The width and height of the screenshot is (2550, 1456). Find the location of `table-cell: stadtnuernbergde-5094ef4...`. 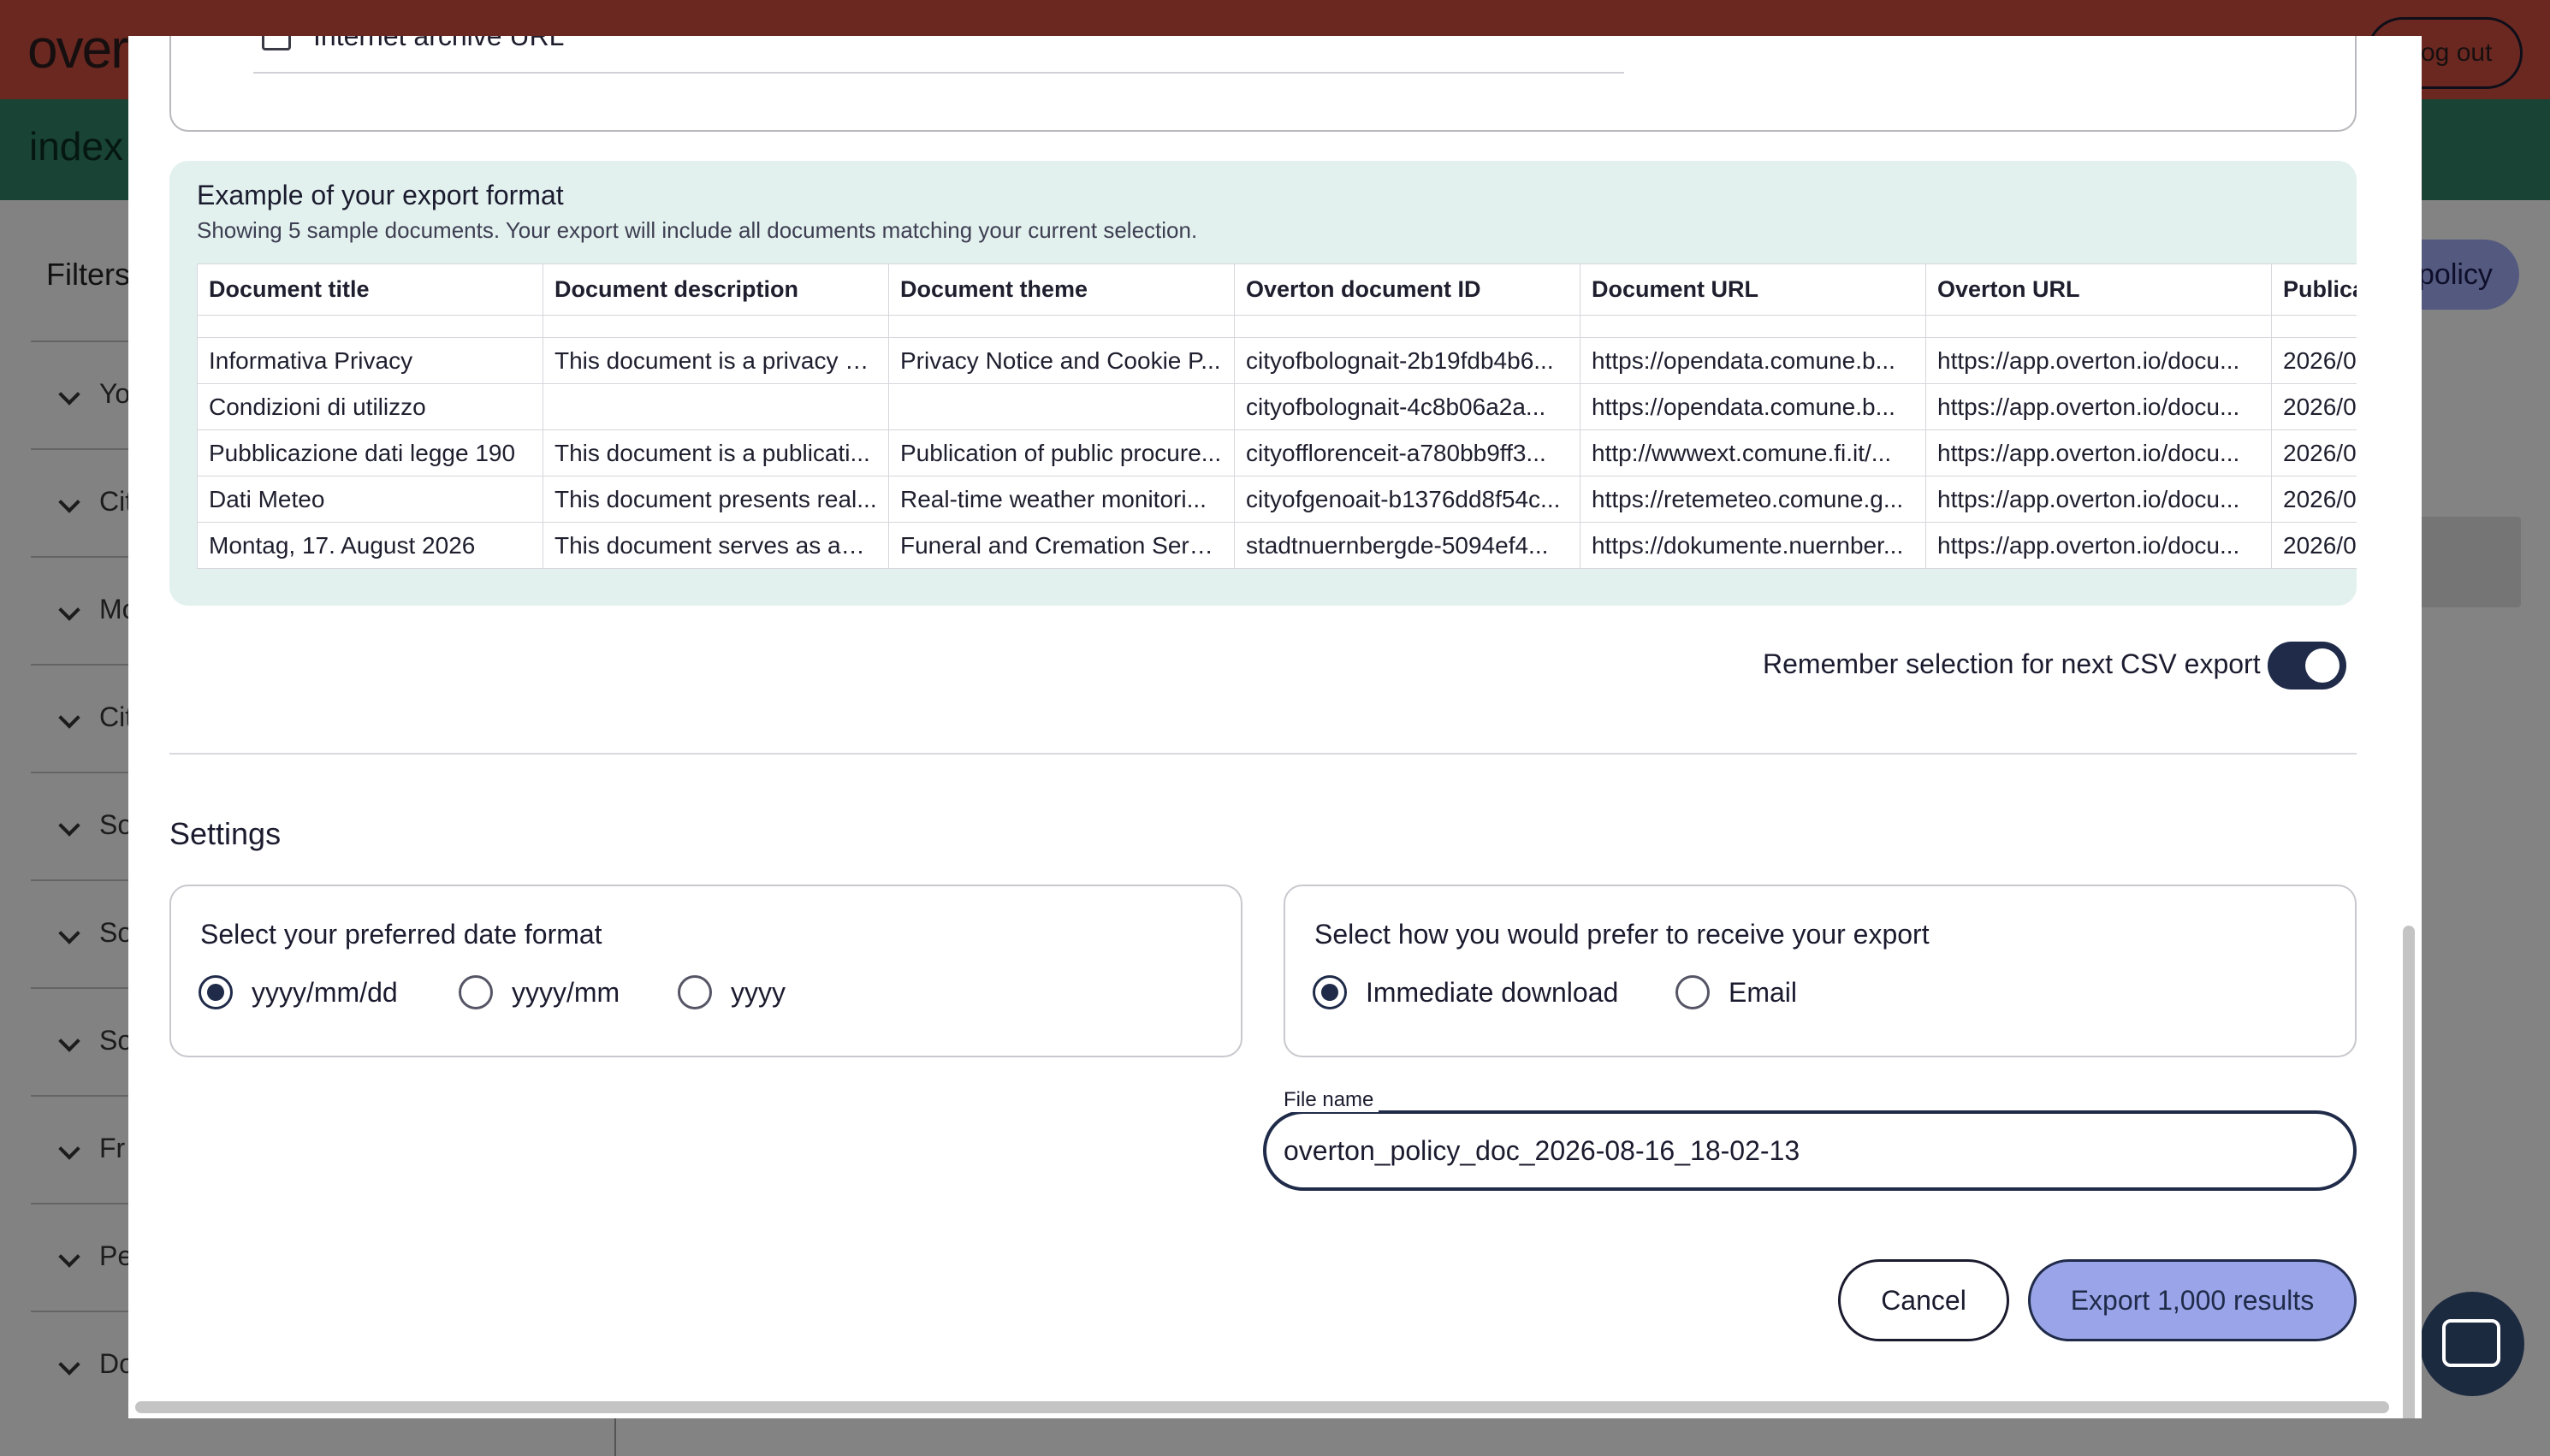

table-cell: stadtnuernbergde-5094ef4... is located at coordinates (1407, 546).